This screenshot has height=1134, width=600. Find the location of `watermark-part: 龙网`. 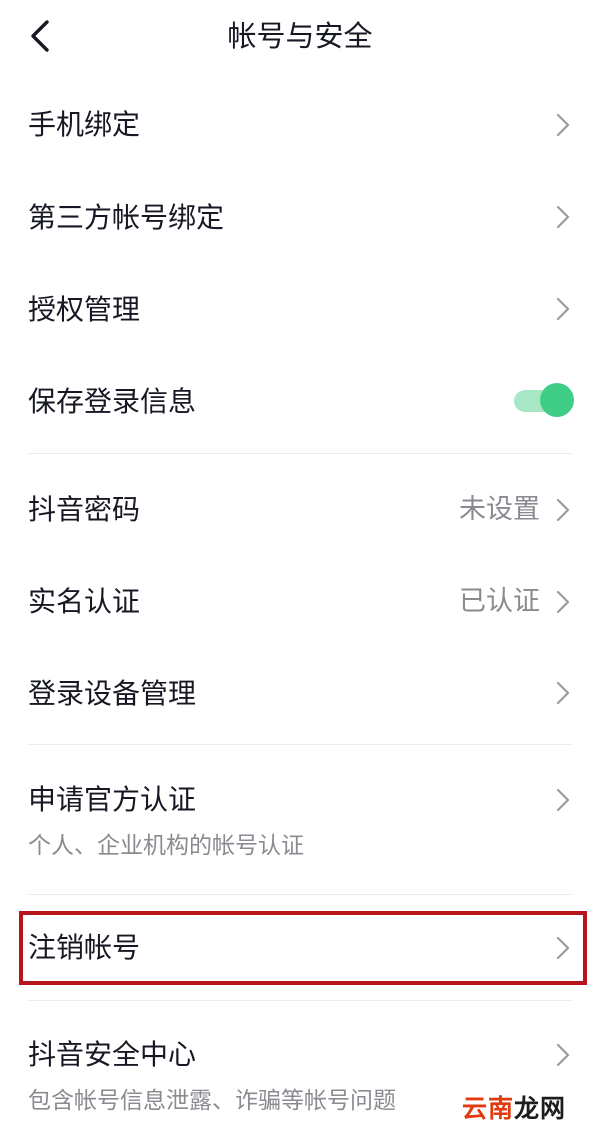

watermark-part: 龙网 is located at coordinates (539, 1108).